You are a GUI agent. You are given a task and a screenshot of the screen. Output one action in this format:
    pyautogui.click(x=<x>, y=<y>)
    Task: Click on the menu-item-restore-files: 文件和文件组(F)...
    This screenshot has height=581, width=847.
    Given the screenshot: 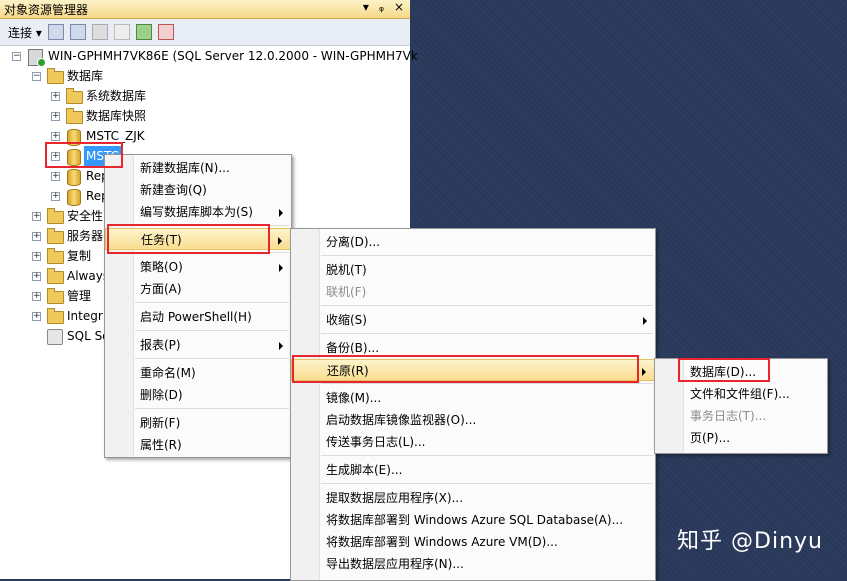 What is the action you would take?
    pyautogui.click(x=741, y=394)
    